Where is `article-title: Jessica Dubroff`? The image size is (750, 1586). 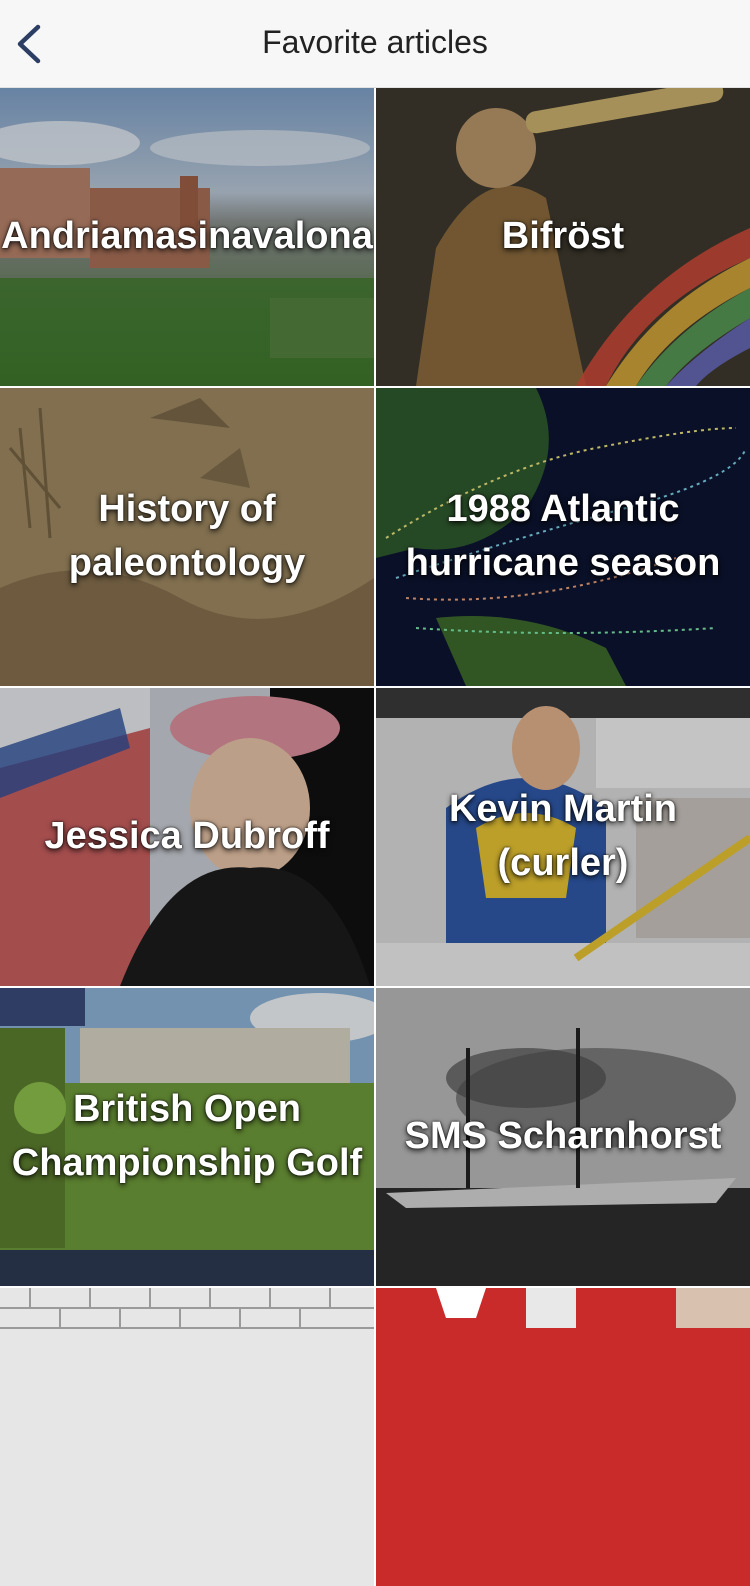 article-title: Jessica Dubroff is located at coordinates (187, 836).